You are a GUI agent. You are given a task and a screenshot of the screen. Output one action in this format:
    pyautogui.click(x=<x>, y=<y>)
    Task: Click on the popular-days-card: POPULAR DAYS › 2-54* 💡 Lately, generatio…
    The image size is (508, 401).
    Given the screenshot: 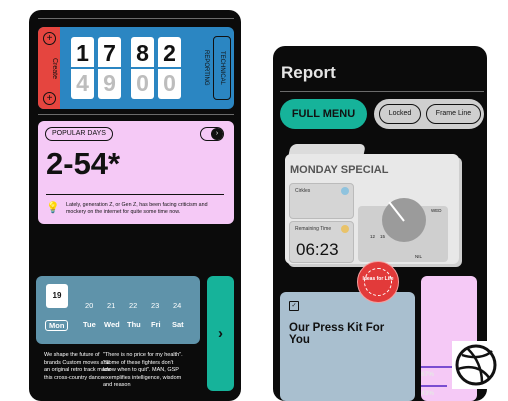 What is the action you would take?
    pyautogui.click(x=136, y=172)
    